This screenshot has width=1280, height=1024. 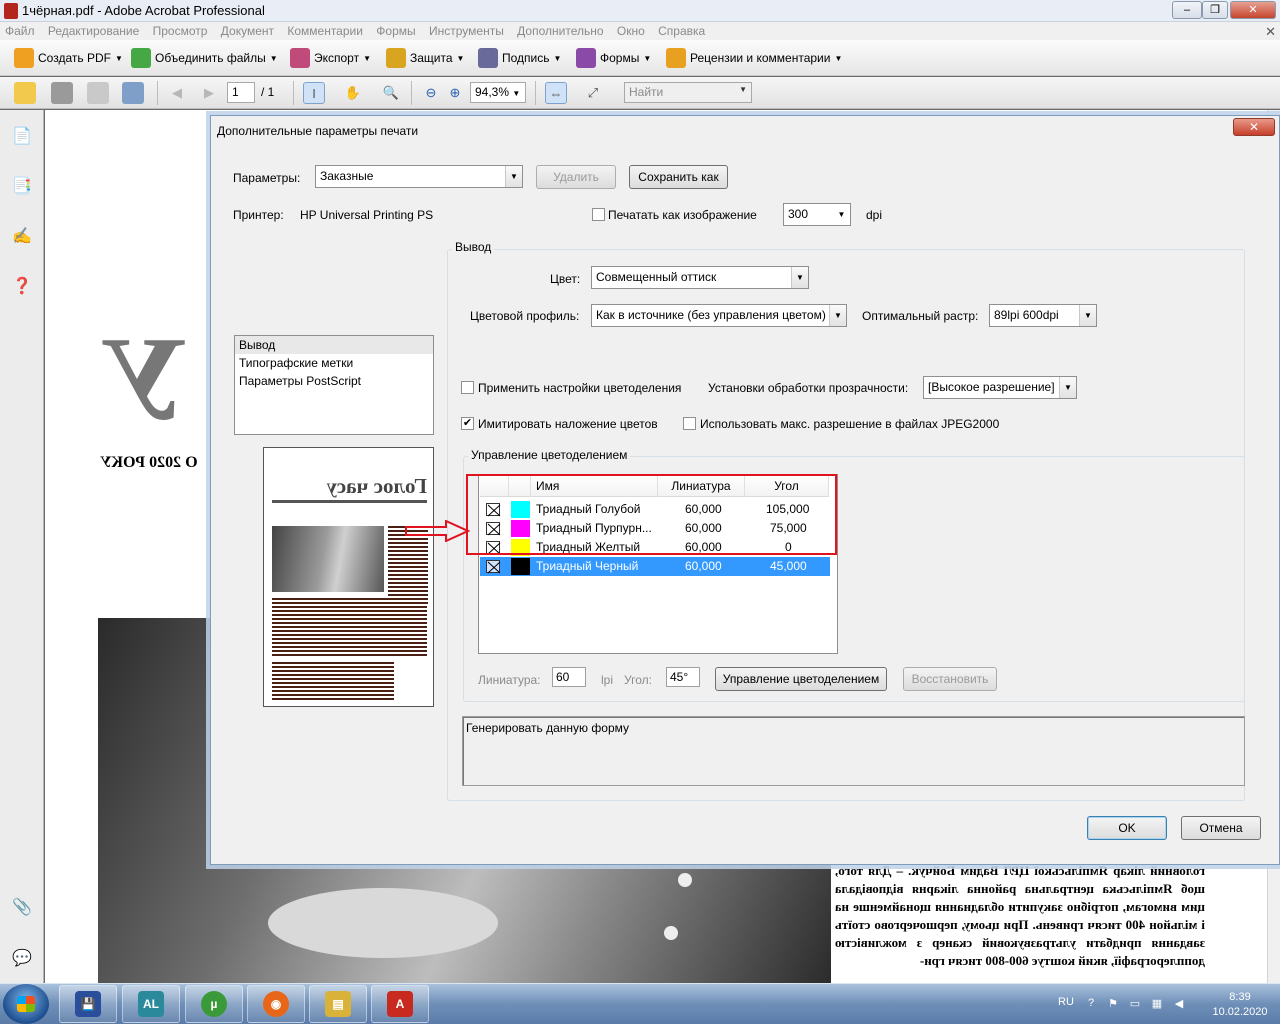 I want to click on review-comment-button: Рецензии и комментарии ▼, so click(x=754, y=58).